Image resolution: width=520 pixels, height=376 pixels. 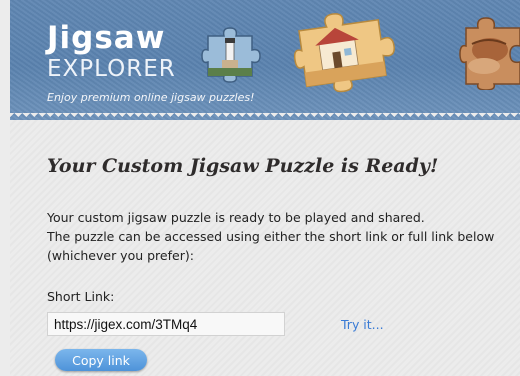 I want to click on description-line: (whichever you prefer):, so click(x=120, y=255).